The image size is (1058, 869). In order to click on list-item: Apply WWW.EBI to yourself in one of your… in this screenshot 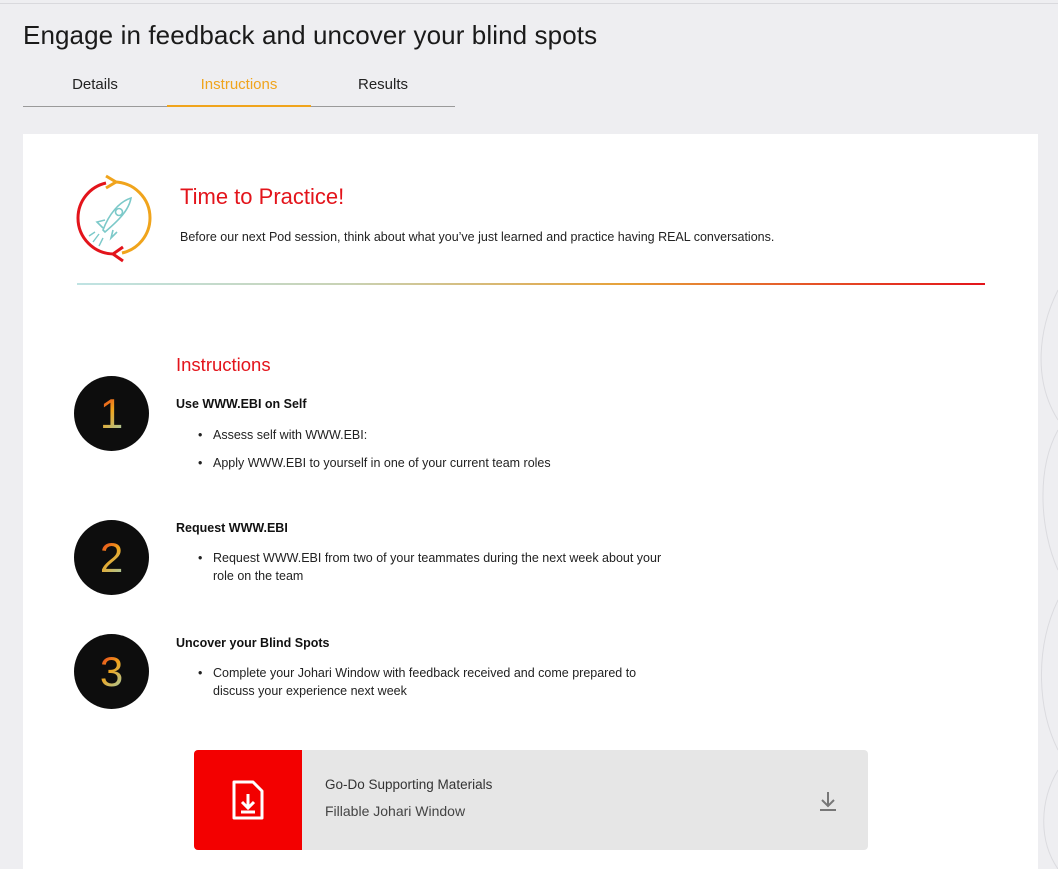, I will do `click(433, 463)`.